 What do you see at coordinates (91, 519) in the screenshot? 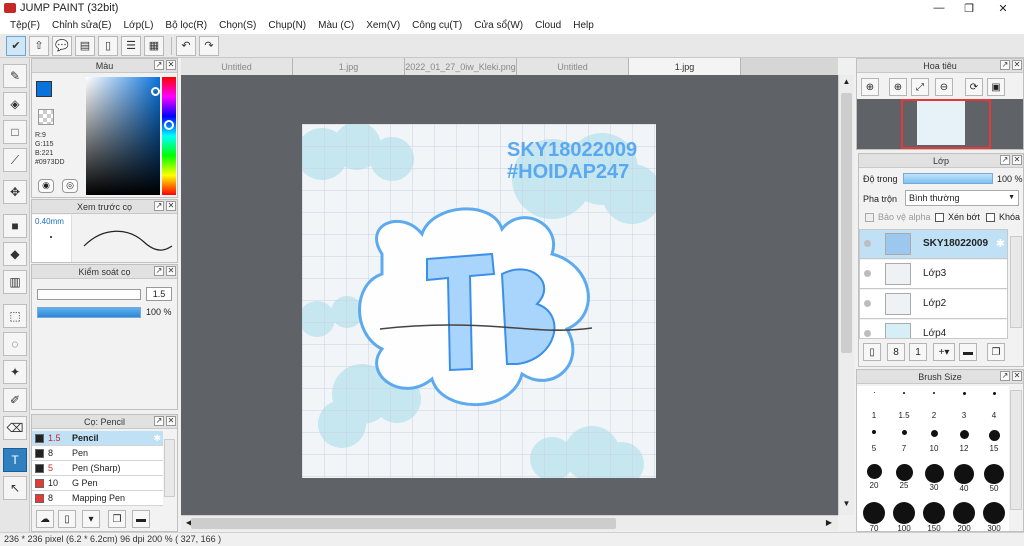
I see `brush-options-icon: ▾` at bounding box center [91, 519].